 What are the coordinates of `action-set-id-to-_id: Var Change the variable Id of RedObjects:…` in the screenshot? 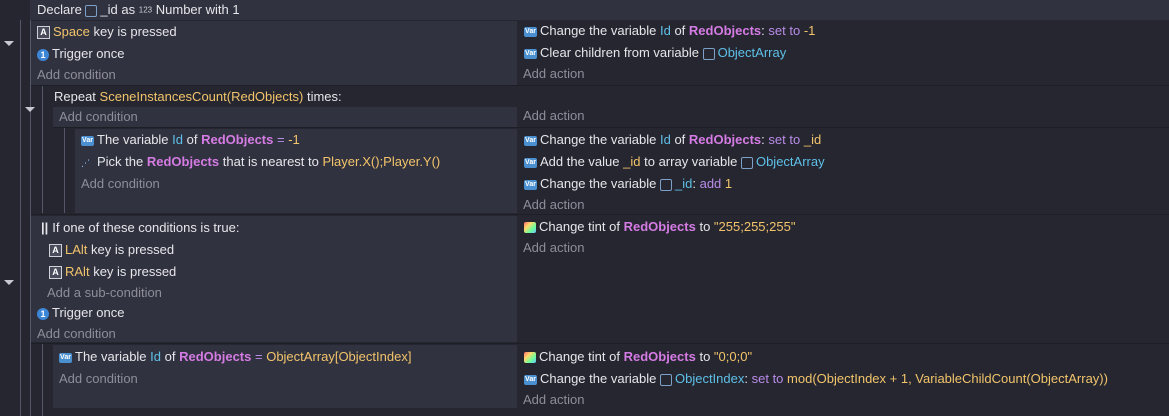 It's located at (672, 140).